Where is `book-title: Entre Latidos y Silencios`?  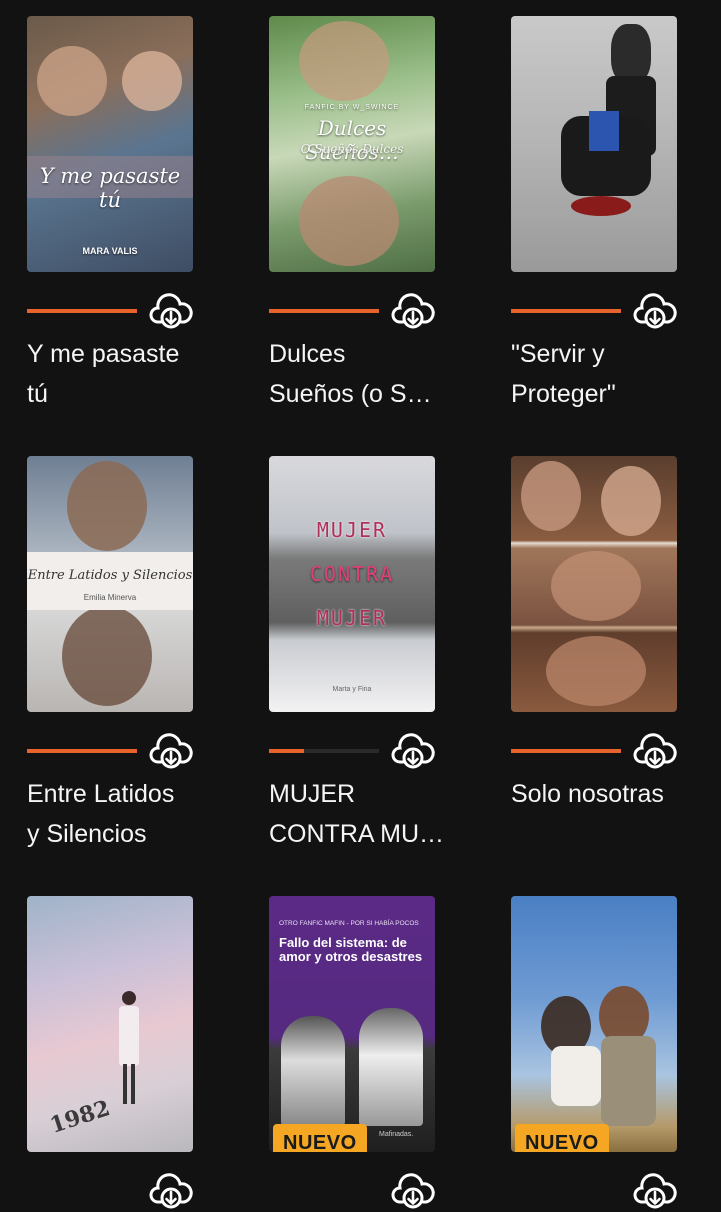 book-title: Entre Latidos y Silencios is located at coordinates (116, 814).